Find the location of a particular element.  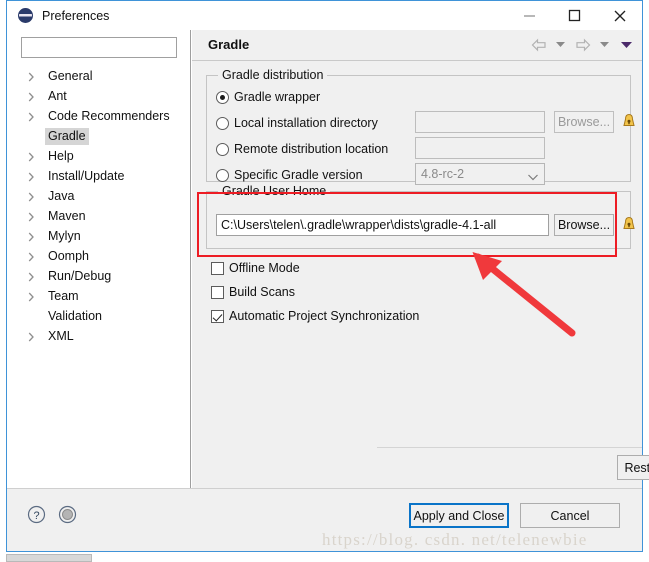

forward-arrow-icon is located at coordinates (582, 44).